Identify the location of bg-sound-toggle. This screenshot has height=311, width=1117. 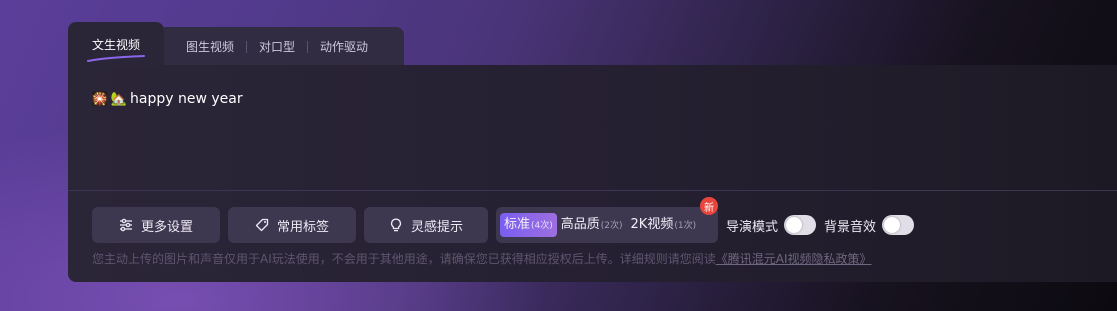
(898, 225).